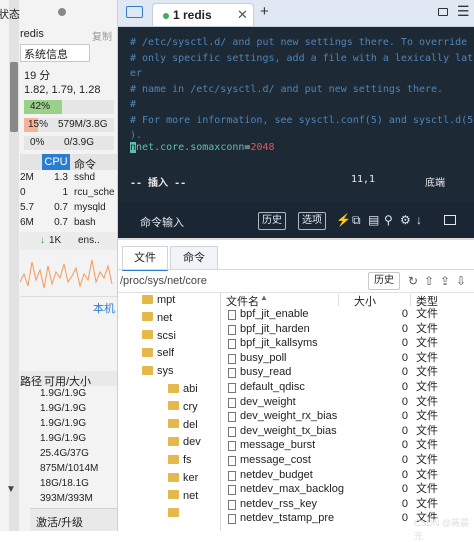  I want to click on file-name: netdev_rss_key, so click(279, 503).